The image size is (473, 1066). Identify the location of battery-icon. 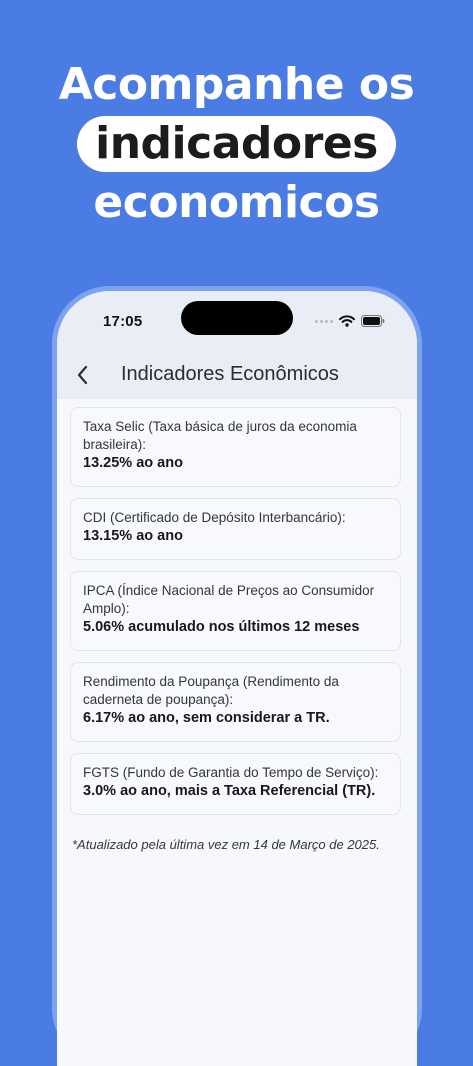
(373, 321).